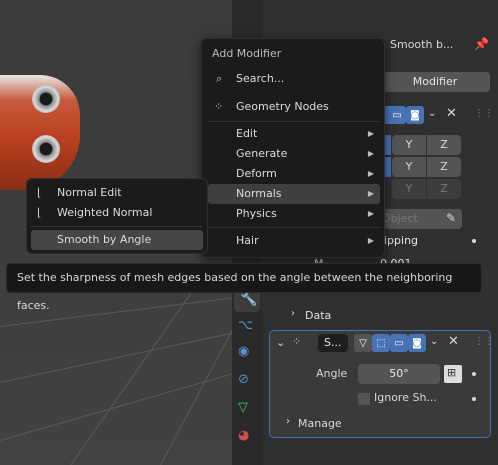 Image resolution: width=498 pixels, height=465 pixels. What do you see at coordinates (401, 240) in the screenshot?
I see `clipping-label: ipping` at bounding box center [401, 240].